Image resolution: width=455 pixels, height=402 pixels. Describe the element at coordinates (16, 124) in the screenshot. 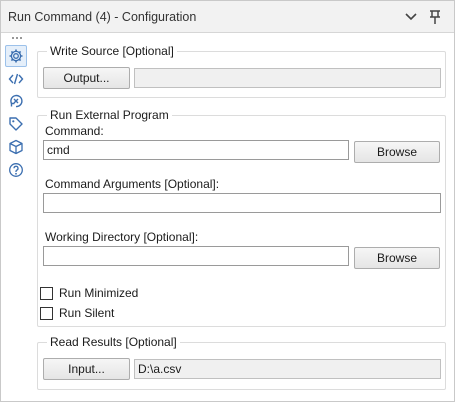

I see `tag-icon` at that location.